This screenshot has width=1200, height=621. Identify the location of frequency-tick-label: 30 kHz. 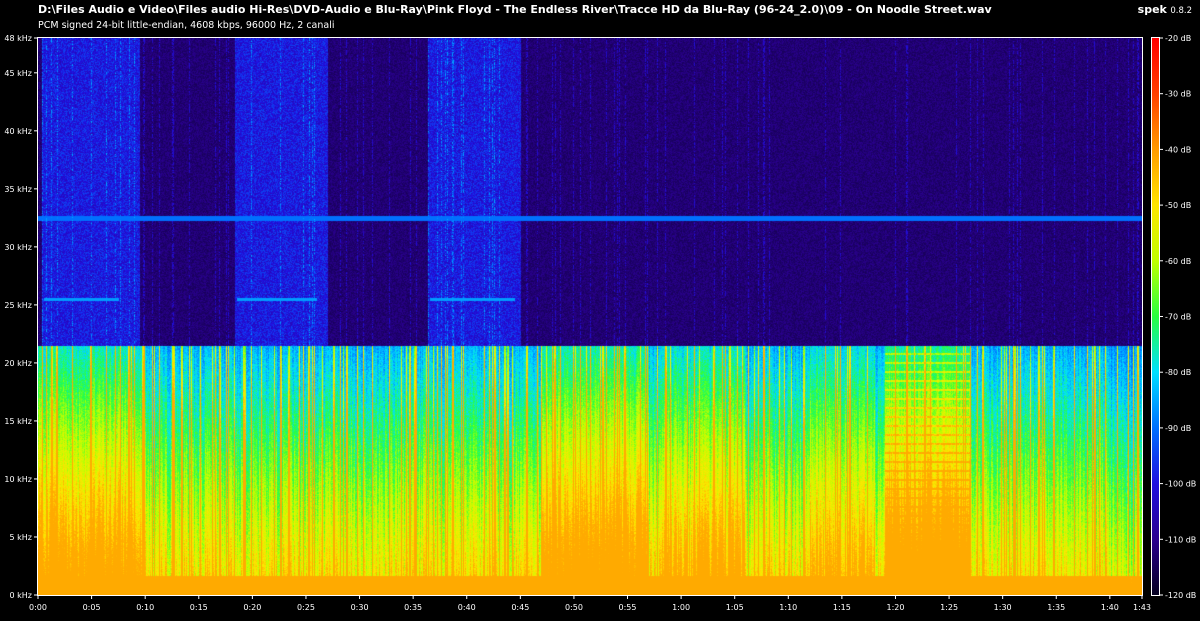
(18, 247).